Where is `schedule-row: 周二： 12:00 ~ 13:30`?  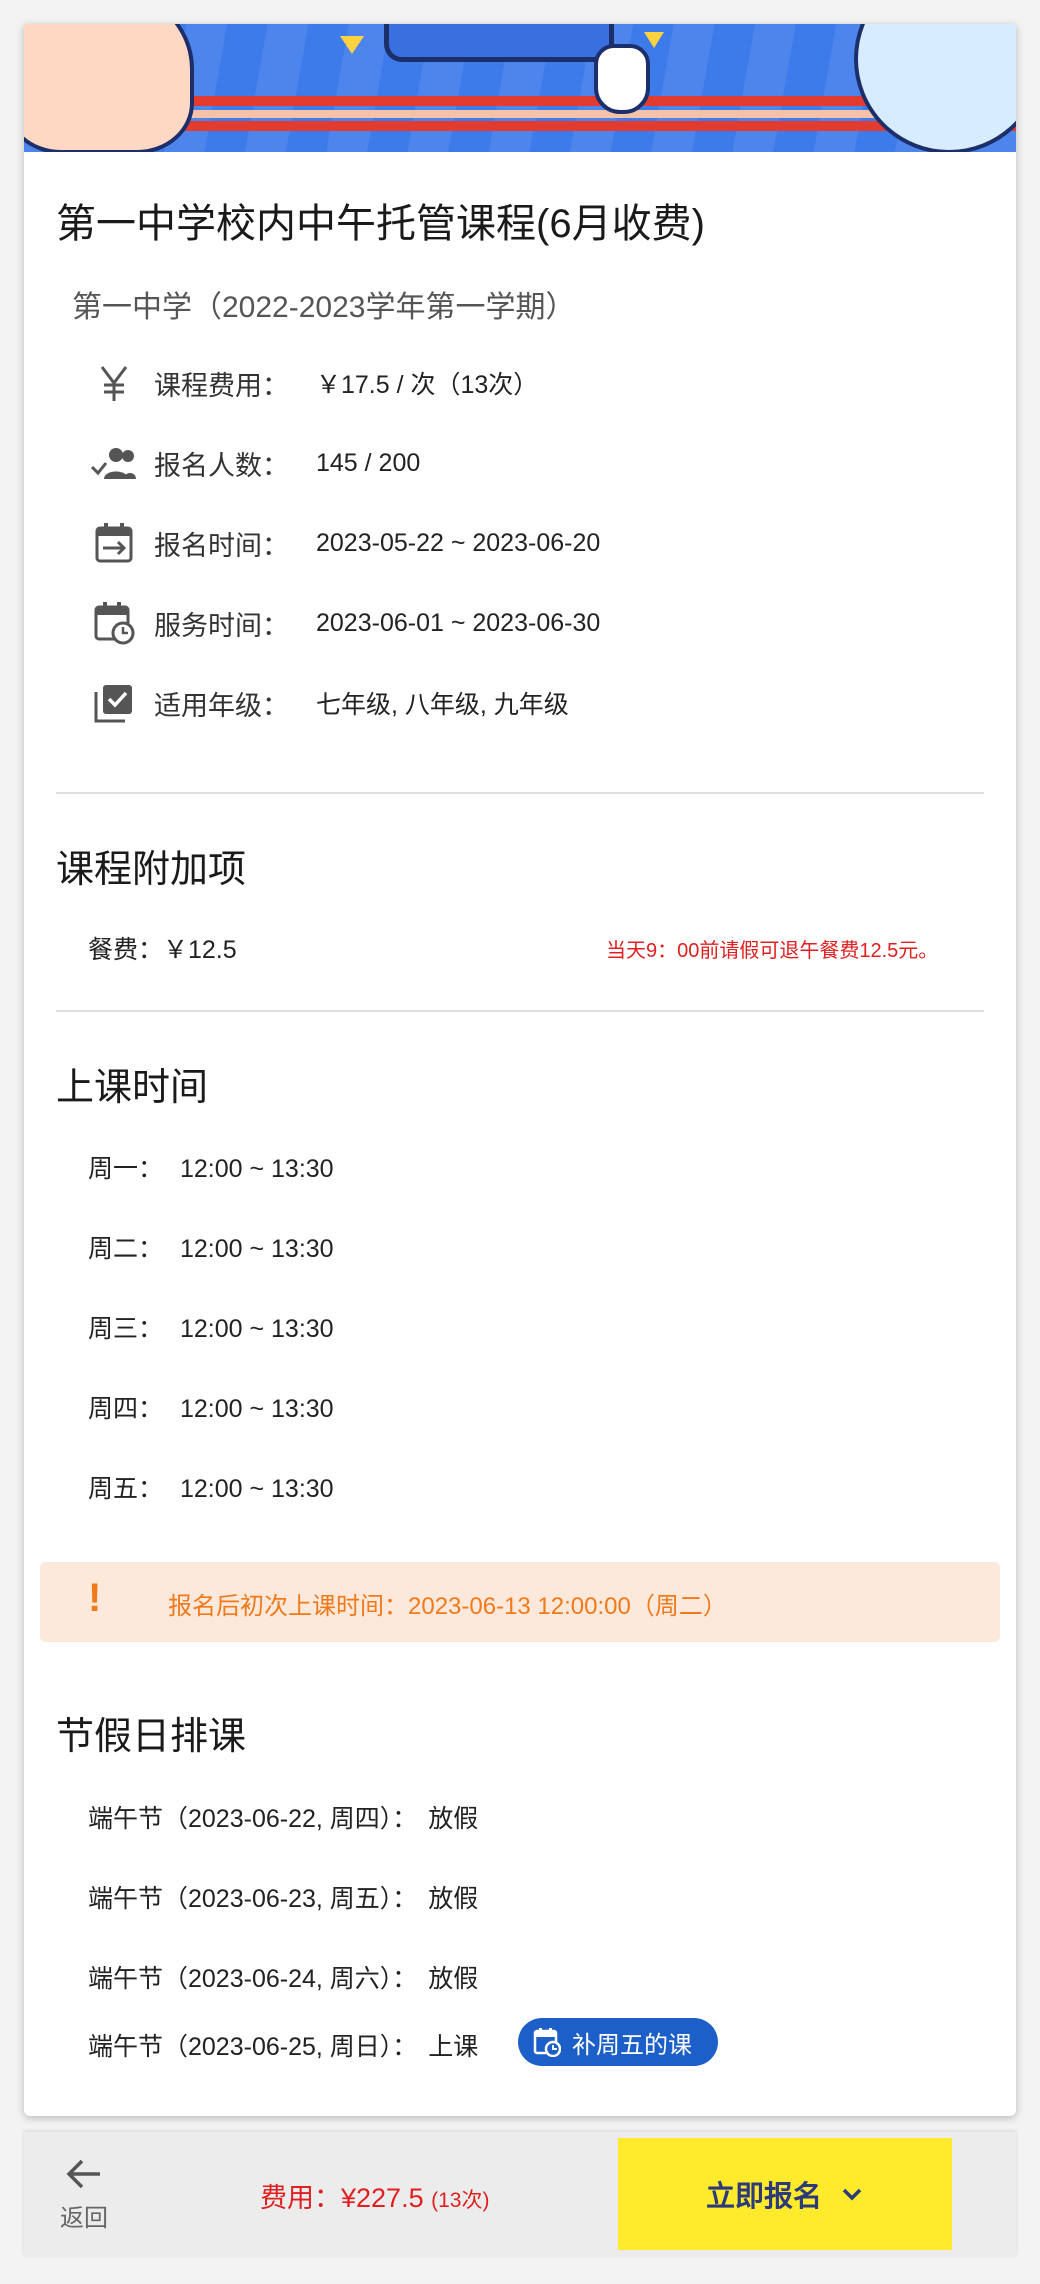 schedule-row: 周二： 12:00 ~ 13:30 is located at coordinates (211, 1247).